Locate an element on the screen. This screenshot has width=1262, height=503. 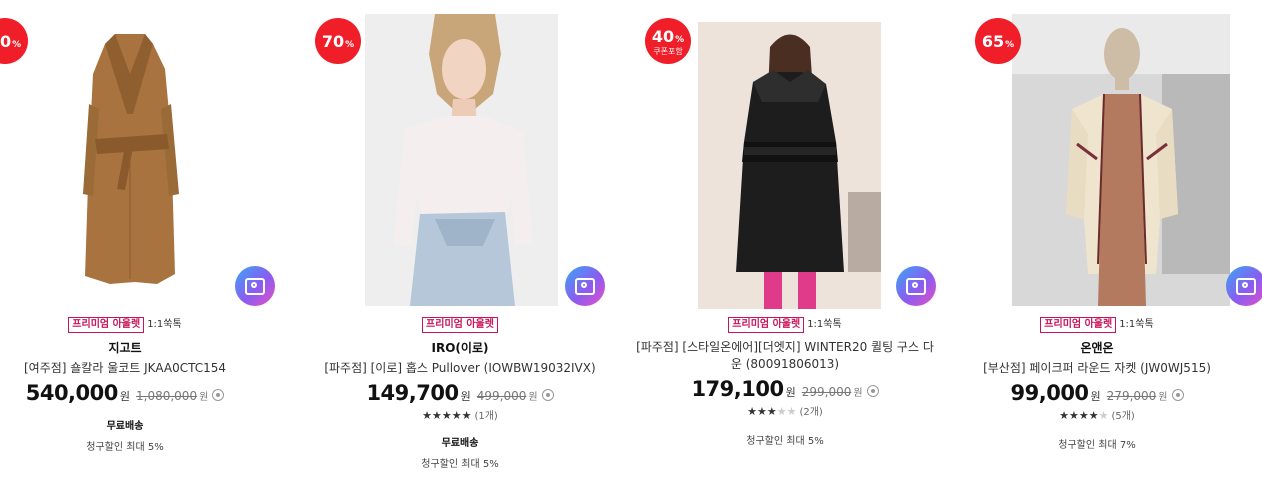
rating: ★★★★★ (1개) is located at coordinates (460, 414).